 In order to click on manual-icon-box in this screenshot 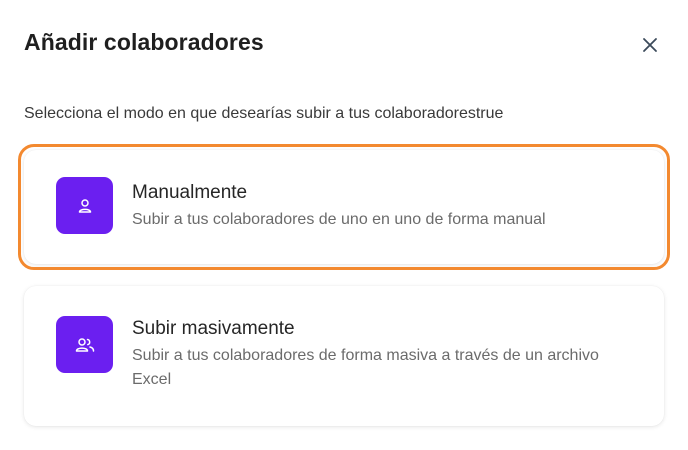, I will do `click(84, 205)`.